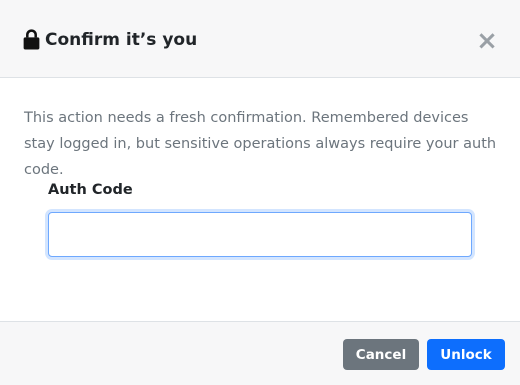 This screenshot has width=520, height=385. What do you see at coordinates (121, 40) in the screenshot?
I see `dialog-title: Confirm it’s you` at bounding box center [121, 40].